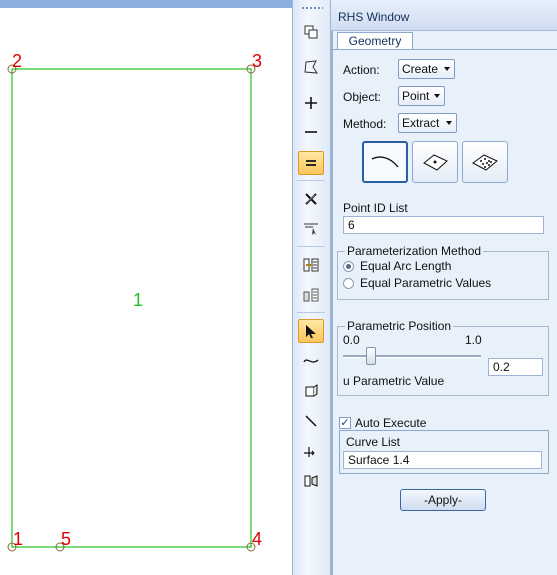  What do you see at coordinates (373, 442) in the screenshot?
I see `curve-list-label: Curve List` at bounding box center [373, 442].